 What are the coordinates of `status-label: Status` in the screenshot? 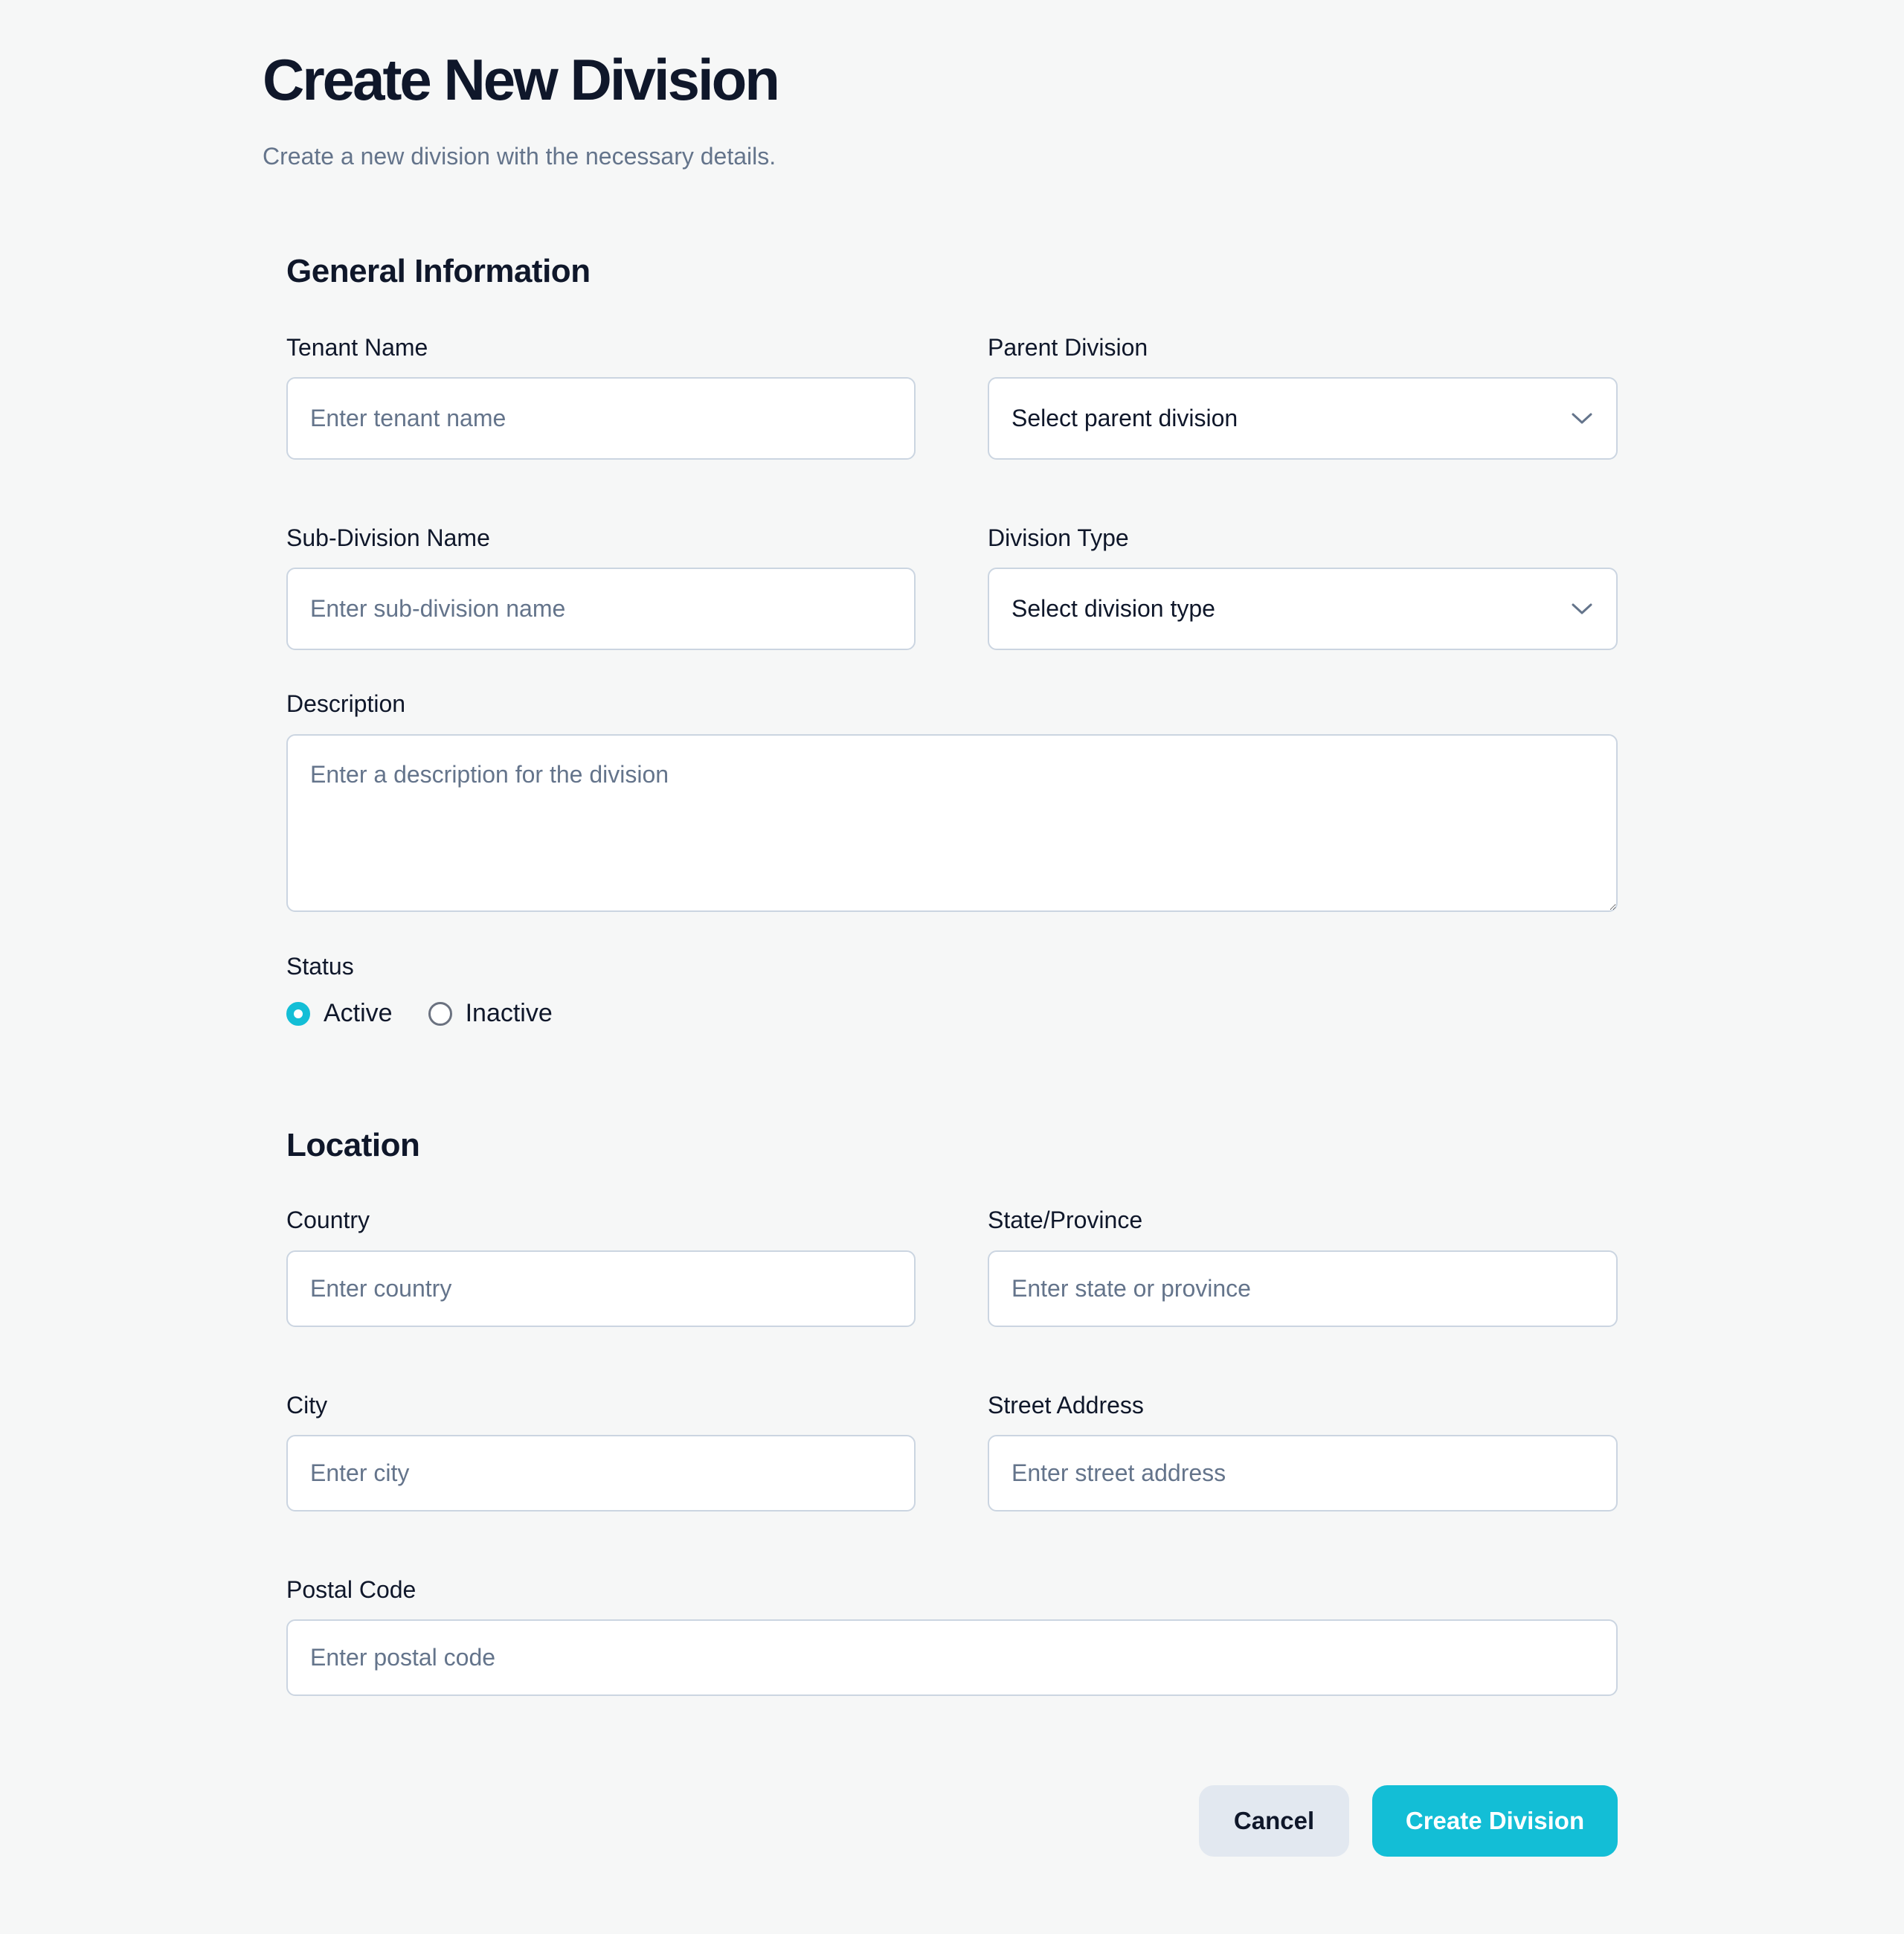 It's located at (320, 966).